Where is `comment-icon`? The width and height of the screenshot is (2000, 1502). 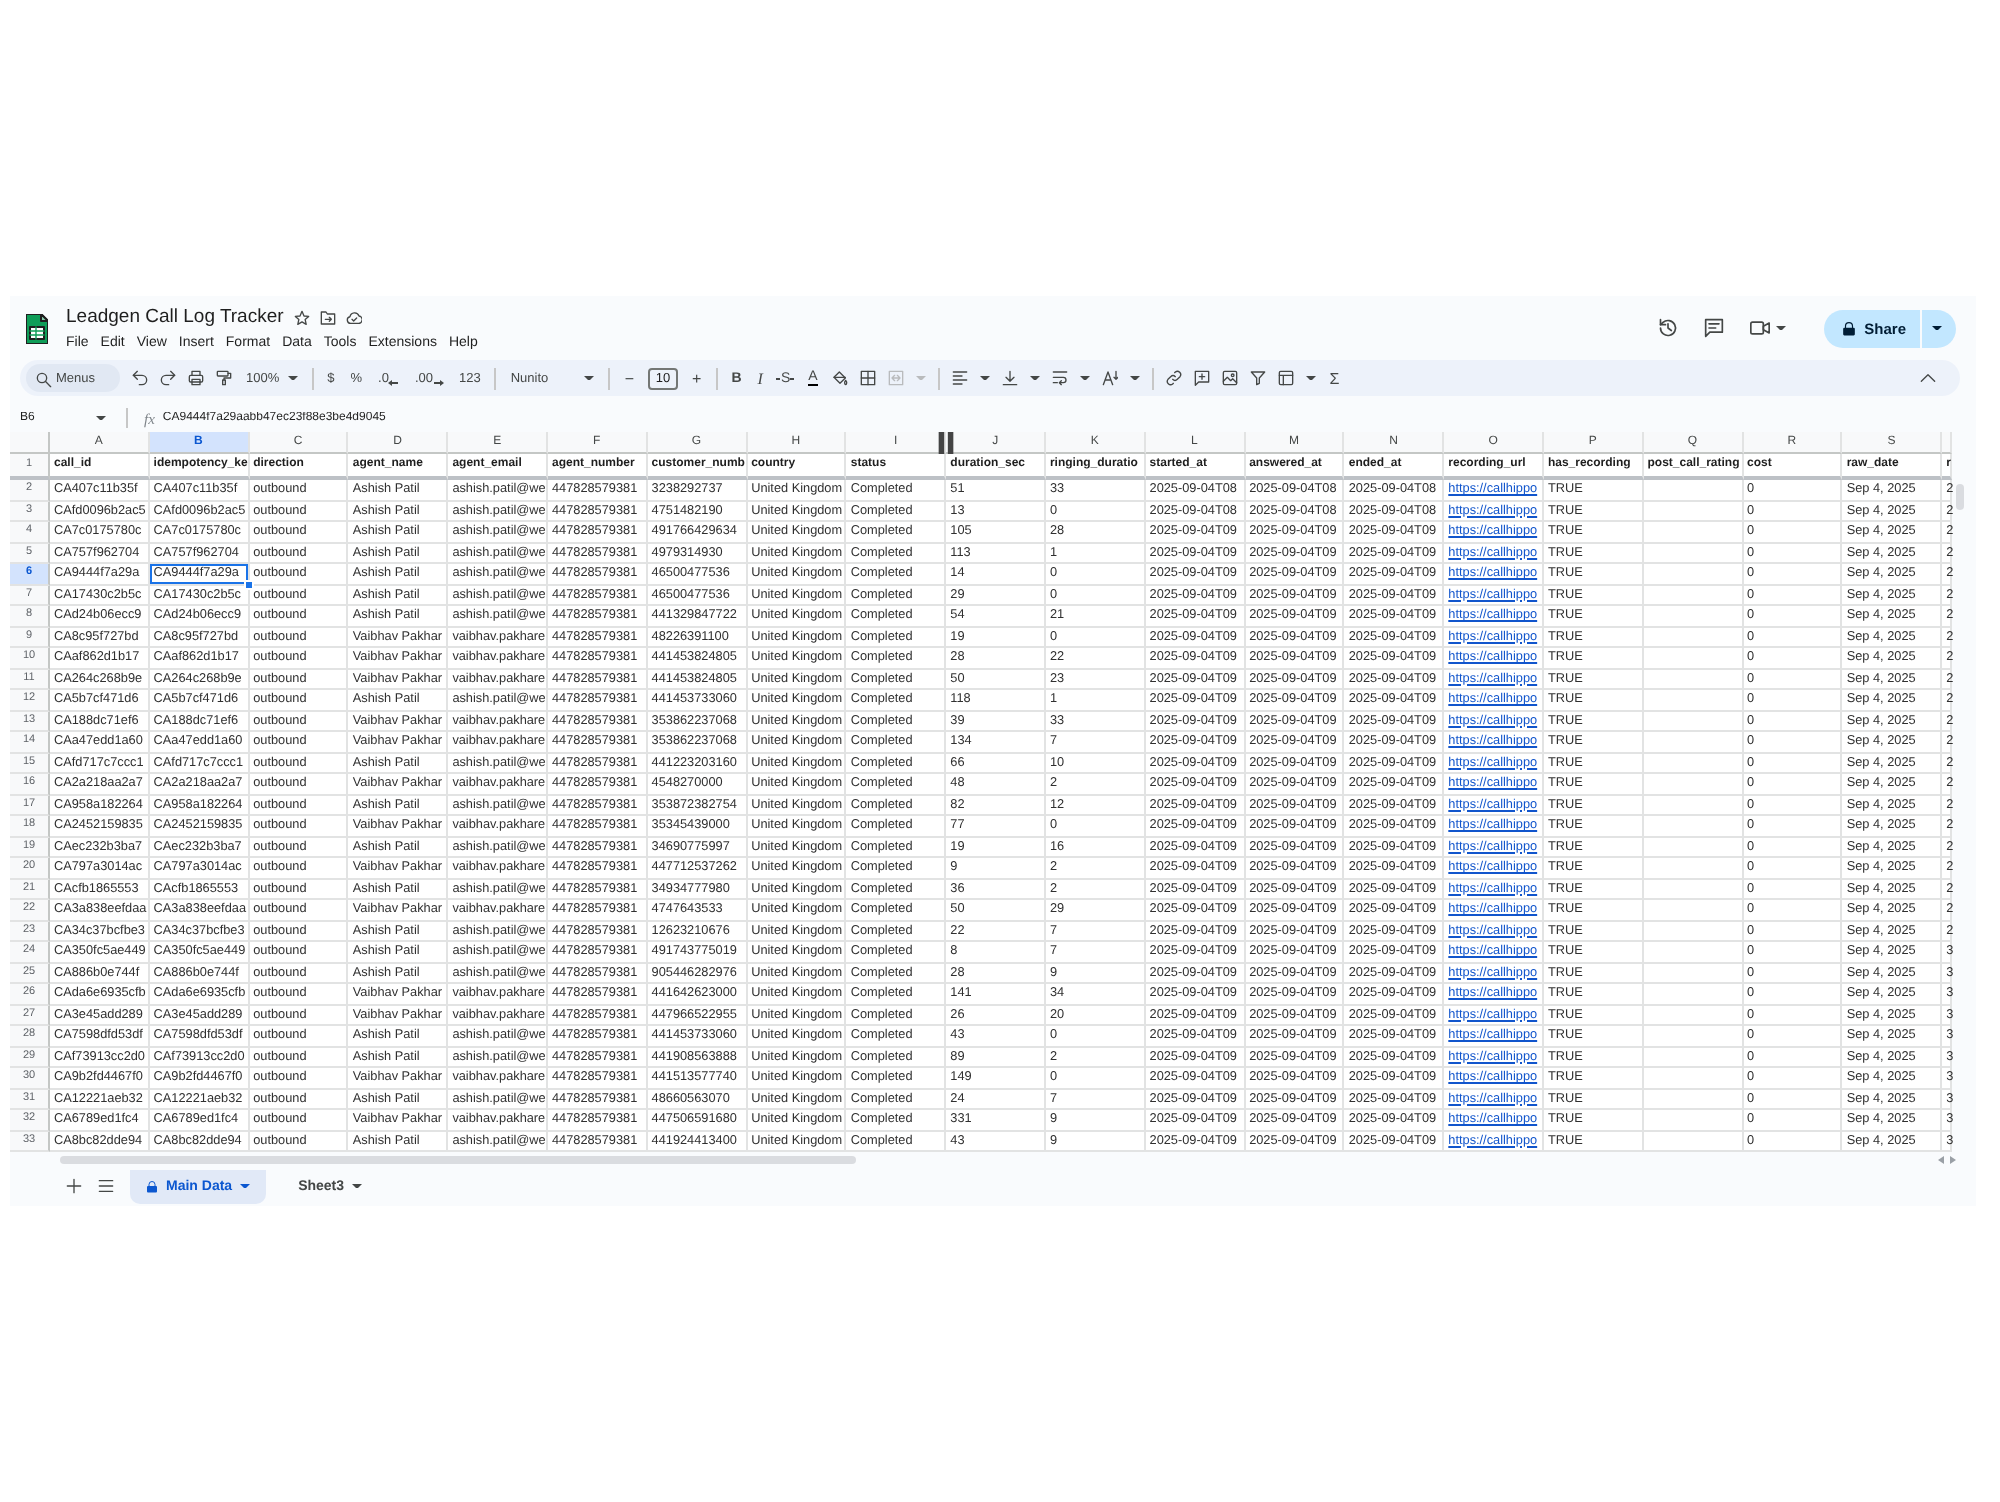
comment-icon is located at coordinates (1714, 328).